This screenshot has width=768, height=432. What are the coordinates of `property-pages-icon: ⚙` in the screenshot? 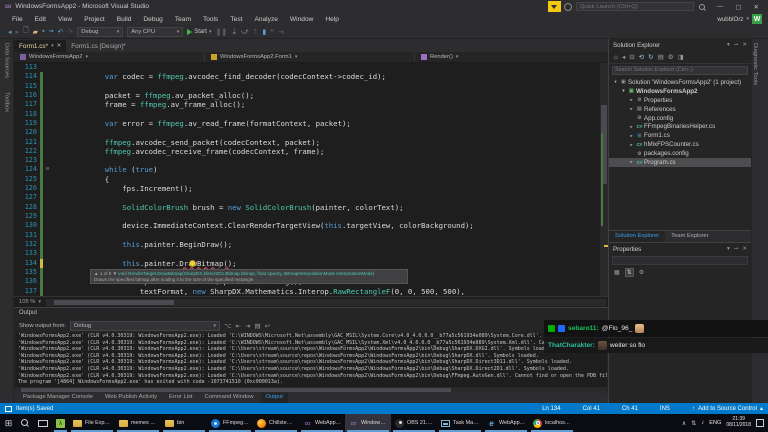 It's located at (641, 272).